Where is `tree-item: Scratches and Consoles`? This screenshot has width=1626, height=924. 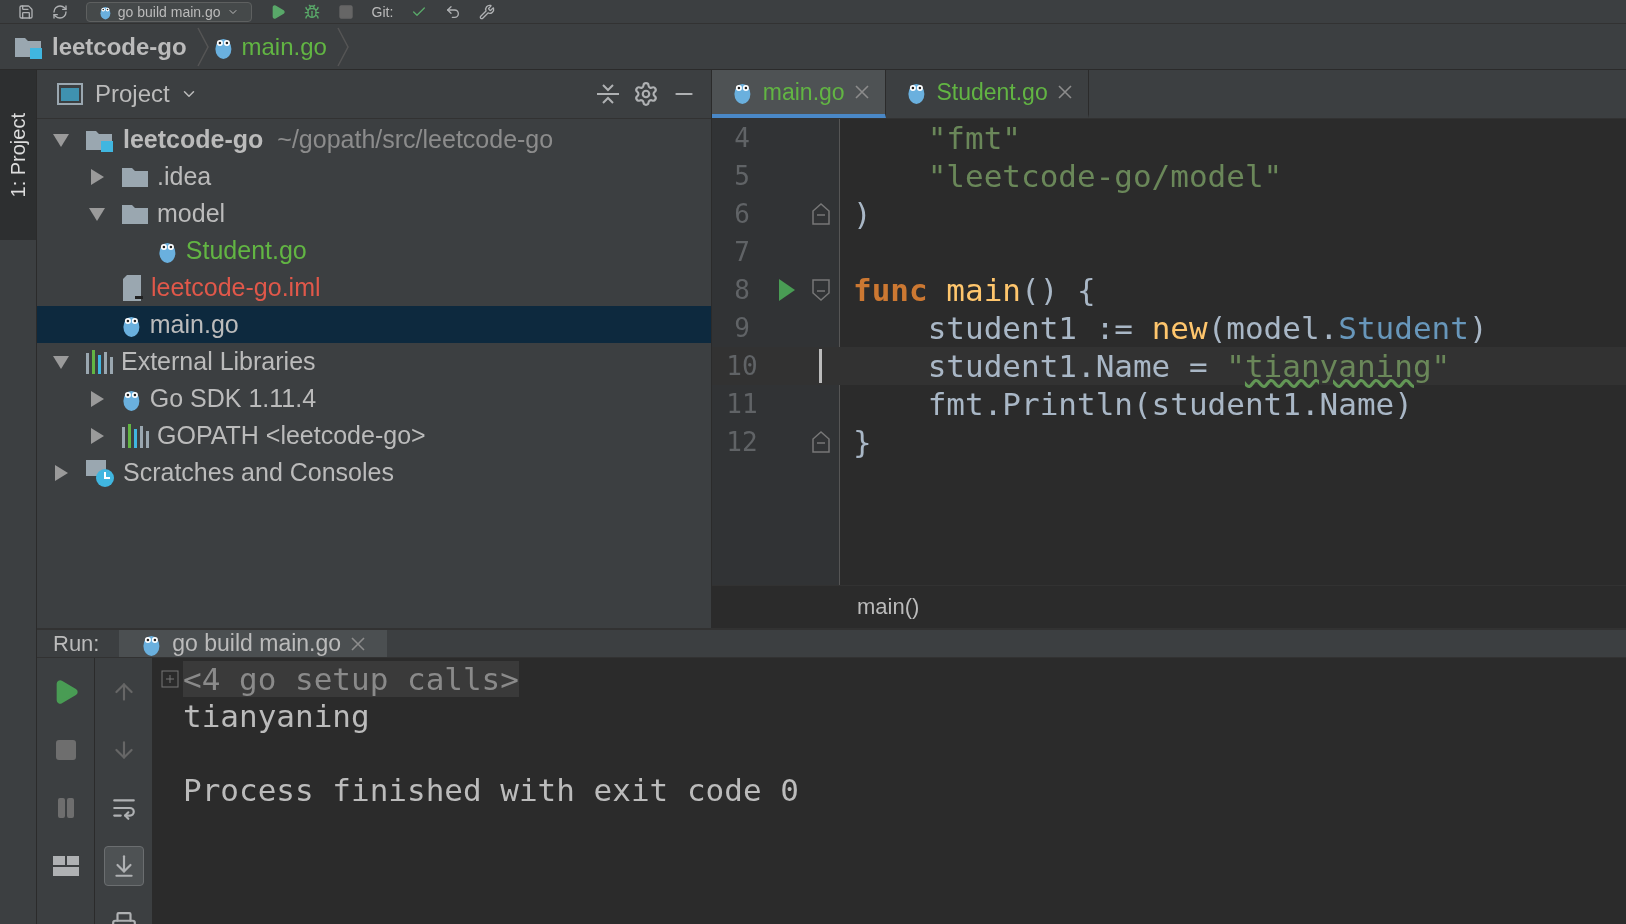 tree-item: Scratches and Consoles is located at coordinates (374, 472).